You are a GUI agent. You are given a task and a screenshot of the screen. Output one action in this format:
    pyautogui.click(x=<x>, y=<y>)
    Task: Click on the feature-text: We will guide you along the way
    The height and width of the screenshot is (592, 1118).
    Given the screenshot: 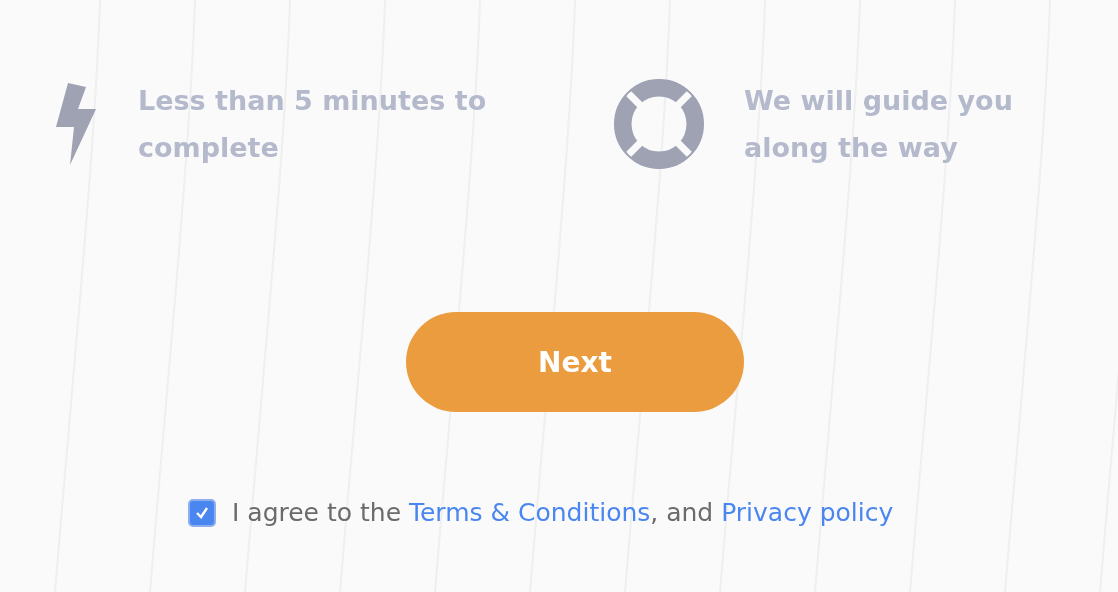 What is the action you would take?
    pyautogui.click(x=879, y=124)
    